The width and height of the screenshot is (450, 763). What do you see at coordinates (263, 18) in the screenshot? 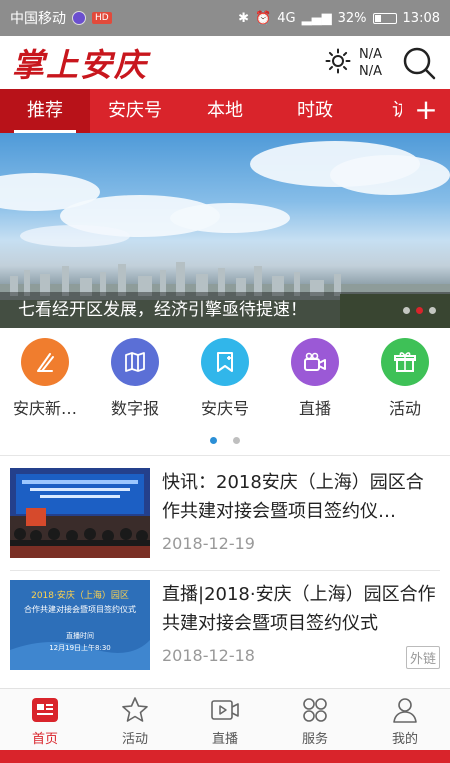
I see `alarm-icon: ⏰` at bounding box center [263, 18].